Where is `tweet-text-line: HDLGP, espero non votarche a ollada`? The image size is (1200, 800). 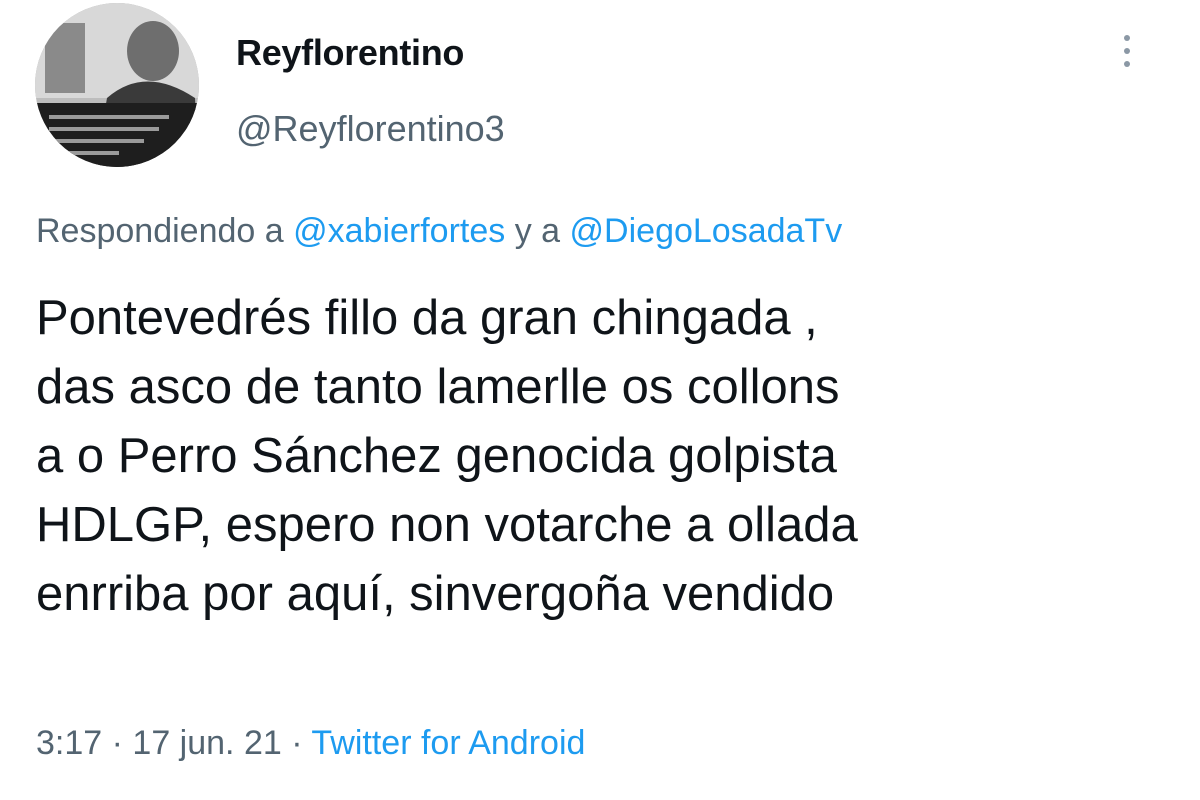
tweet-text-line: HDLGP, espero non votarche a ollada is located at coordinates (447, 525).